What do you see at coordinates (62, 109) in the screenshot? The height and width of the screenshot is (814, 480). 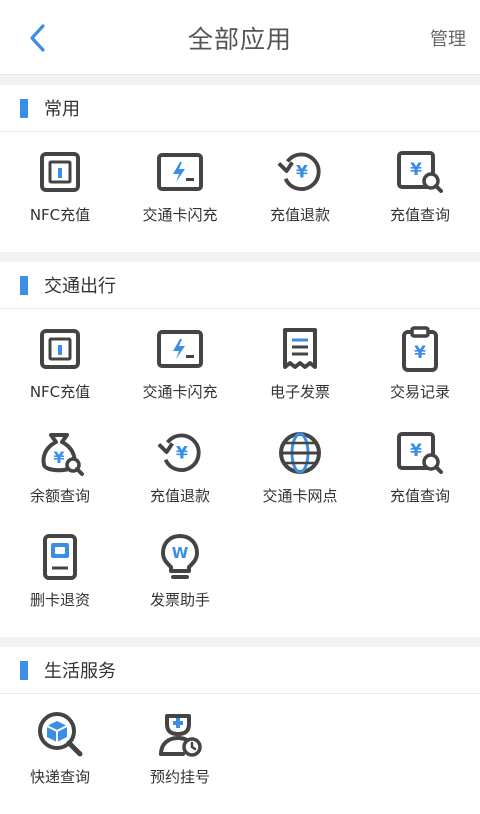 I see `section-title: 常用` at bounding box center [62, 109].